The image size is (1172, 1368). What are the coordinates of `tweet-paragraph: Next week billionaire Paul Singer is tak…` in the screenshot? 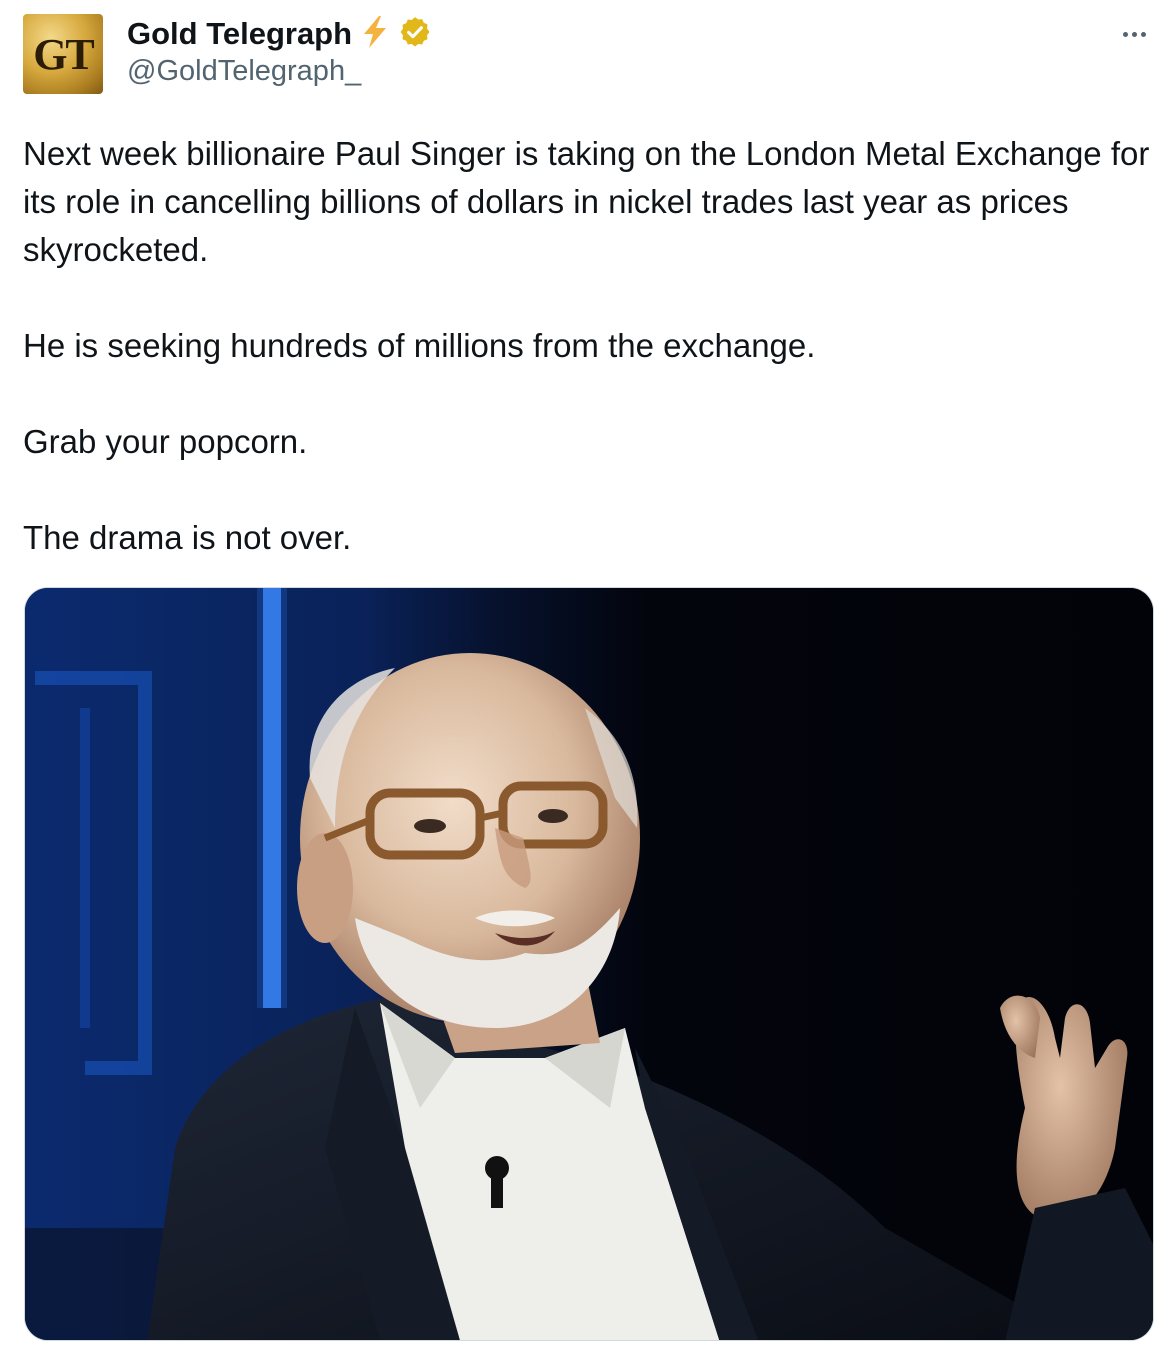 It's located at (586, 201).